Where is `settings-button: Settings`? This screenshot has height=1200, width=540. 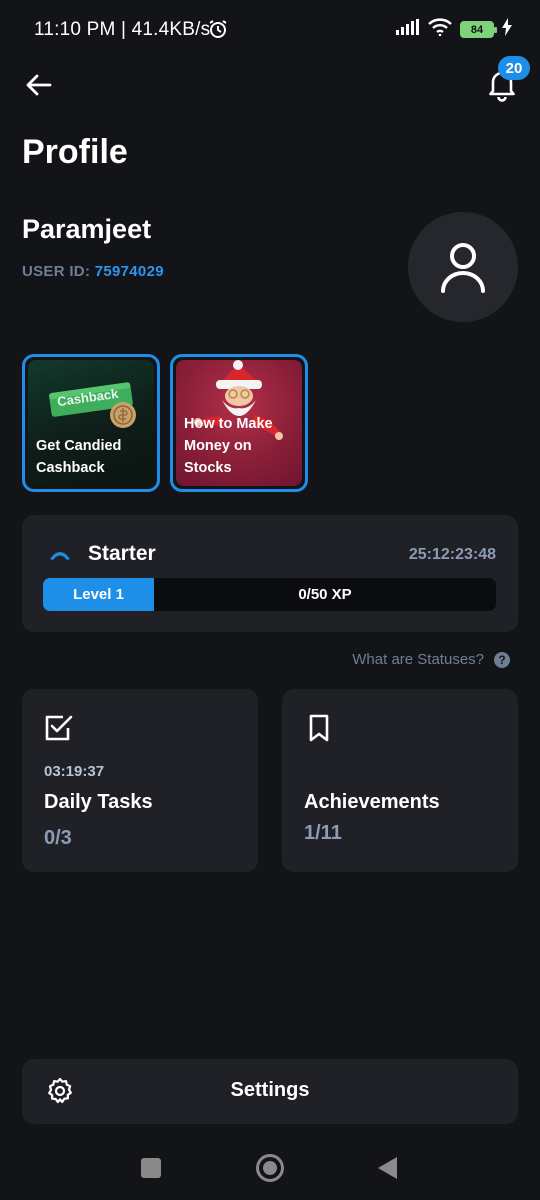 settings-button: Settings is located at coordinates (270, 1091).